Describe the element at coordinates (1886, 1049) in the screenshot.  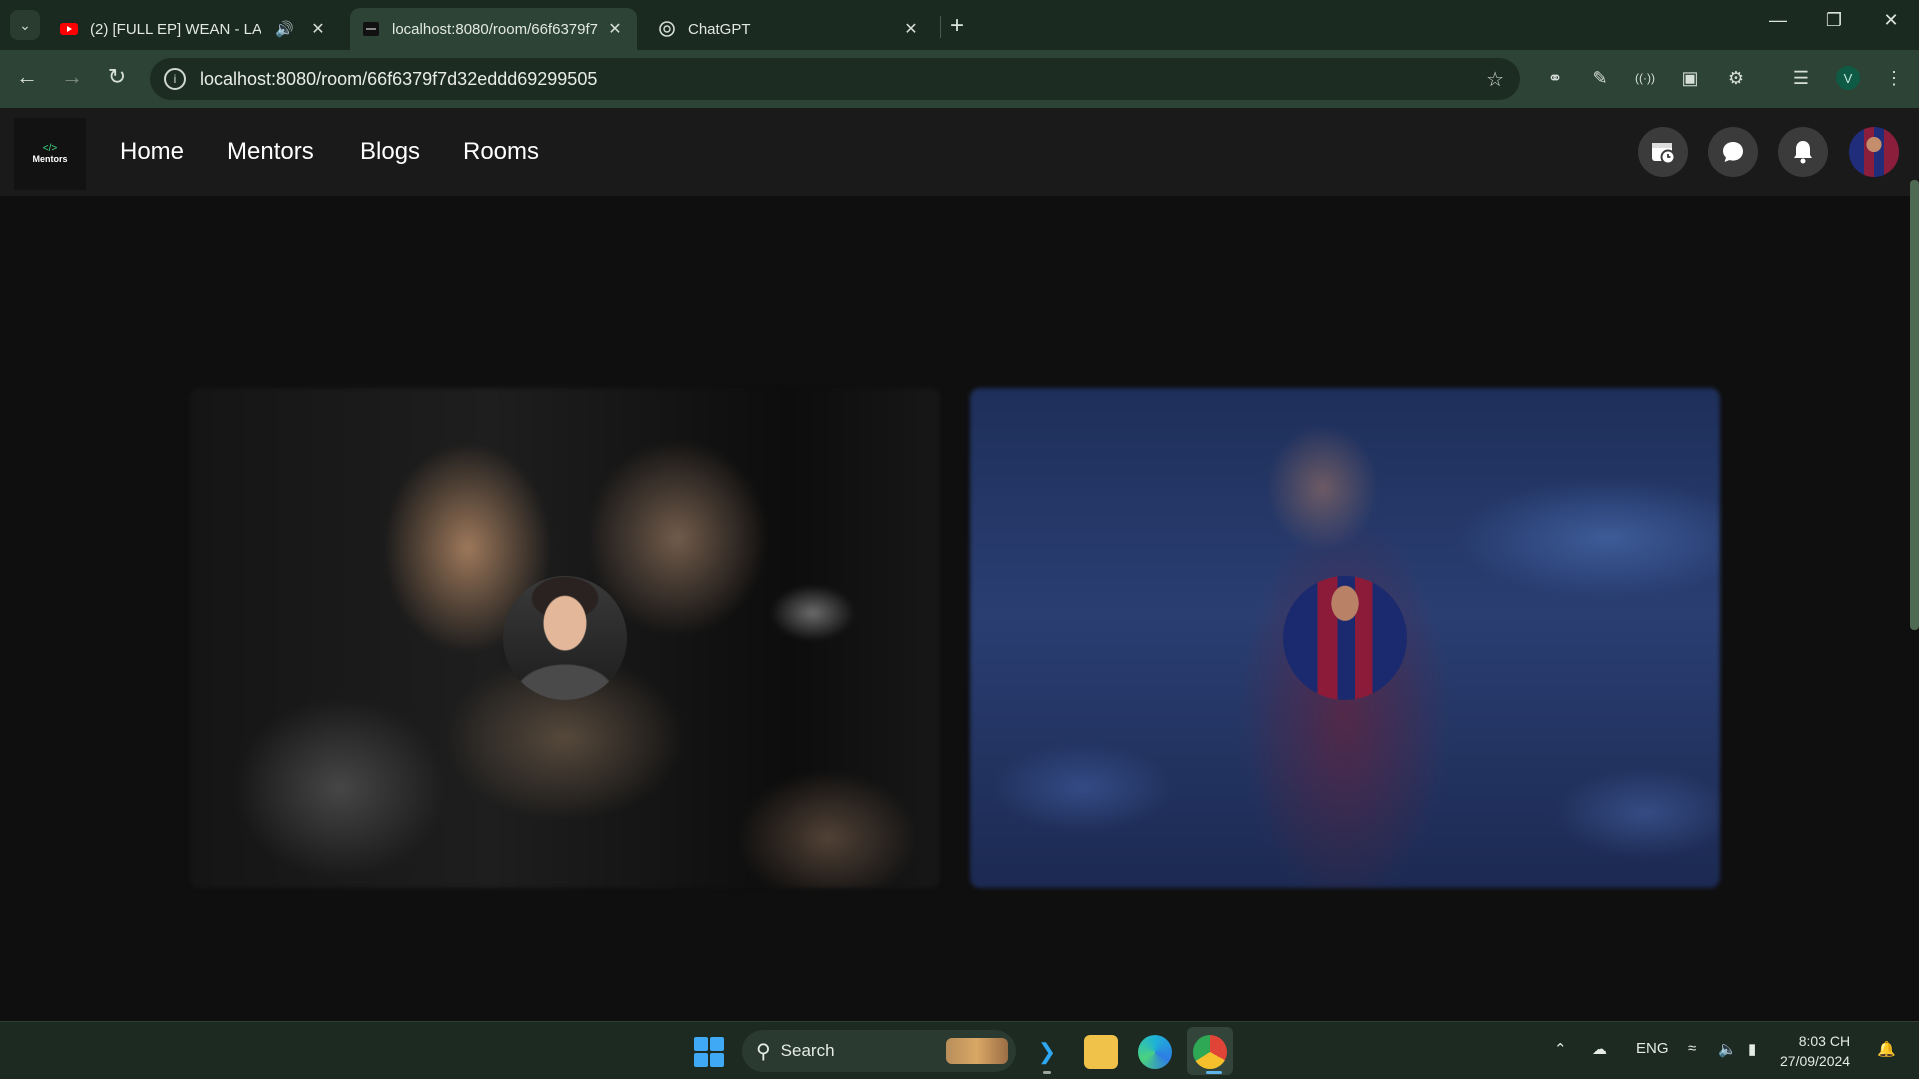
I see `notification-bell-icon: 🔔` at that location.